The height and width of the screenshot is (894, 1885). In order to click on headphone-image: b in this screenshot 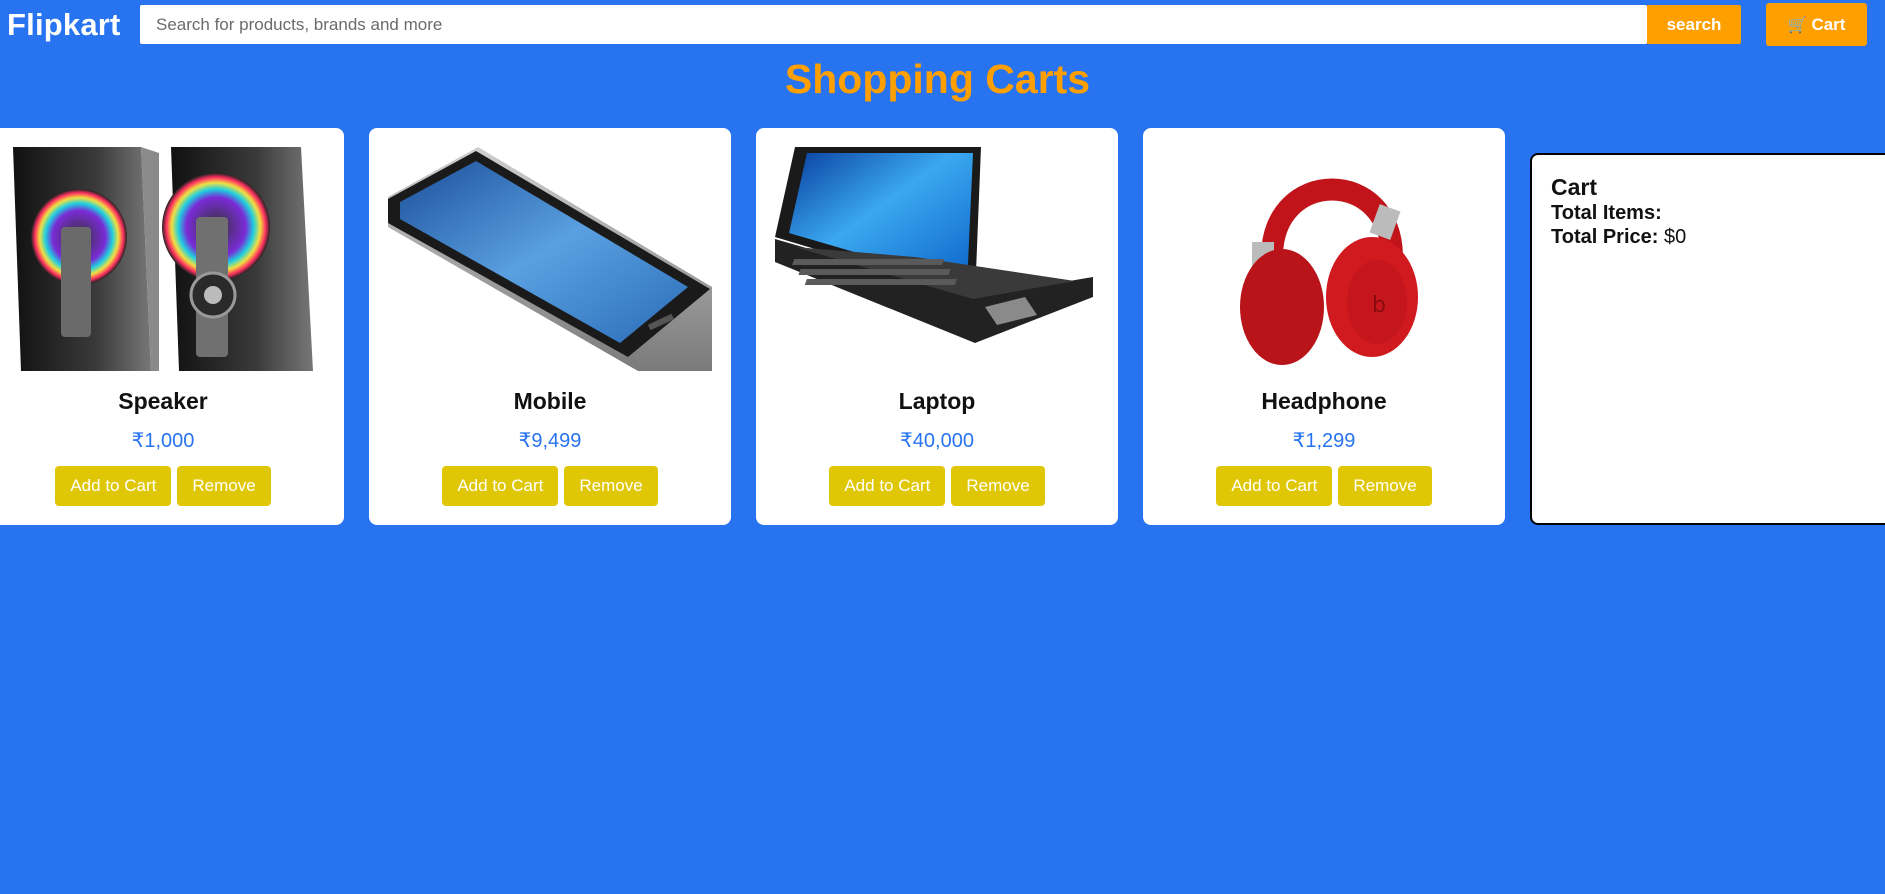, I will do `click(1324, 259)`.